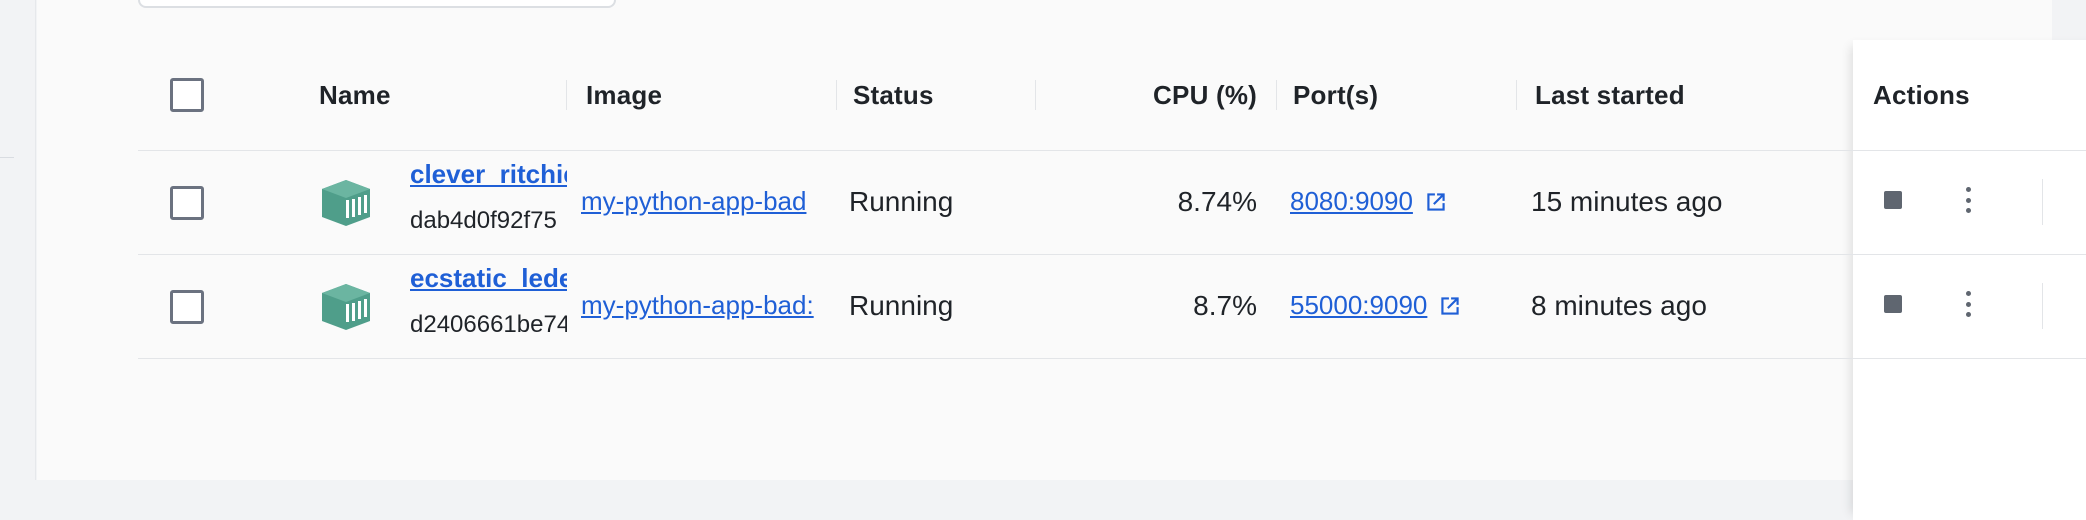 The width and height of the screenshot is (2086, 520). Describe the element at coordinates (1610, 95) in the screenshot. I see `column-header-last-started: Last started` at that location.